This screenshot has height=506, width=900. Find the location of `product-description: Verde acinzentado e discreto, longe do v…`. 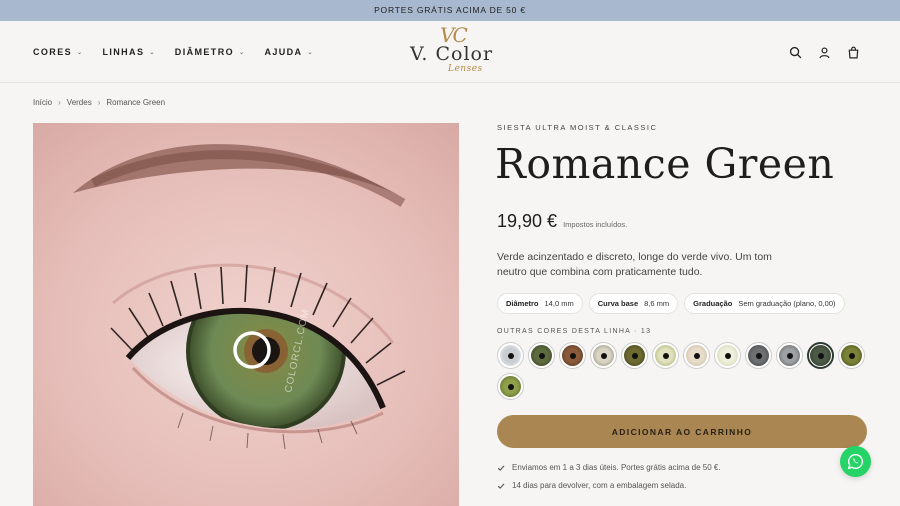

product-description: Verde acinzentado e discreto, longe do v… is located at coordinates (634, 264).